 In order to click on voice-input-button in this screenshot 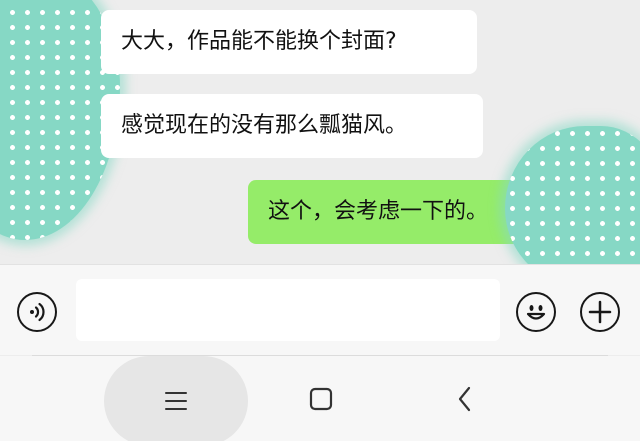, I will do `click(37, 312)`.